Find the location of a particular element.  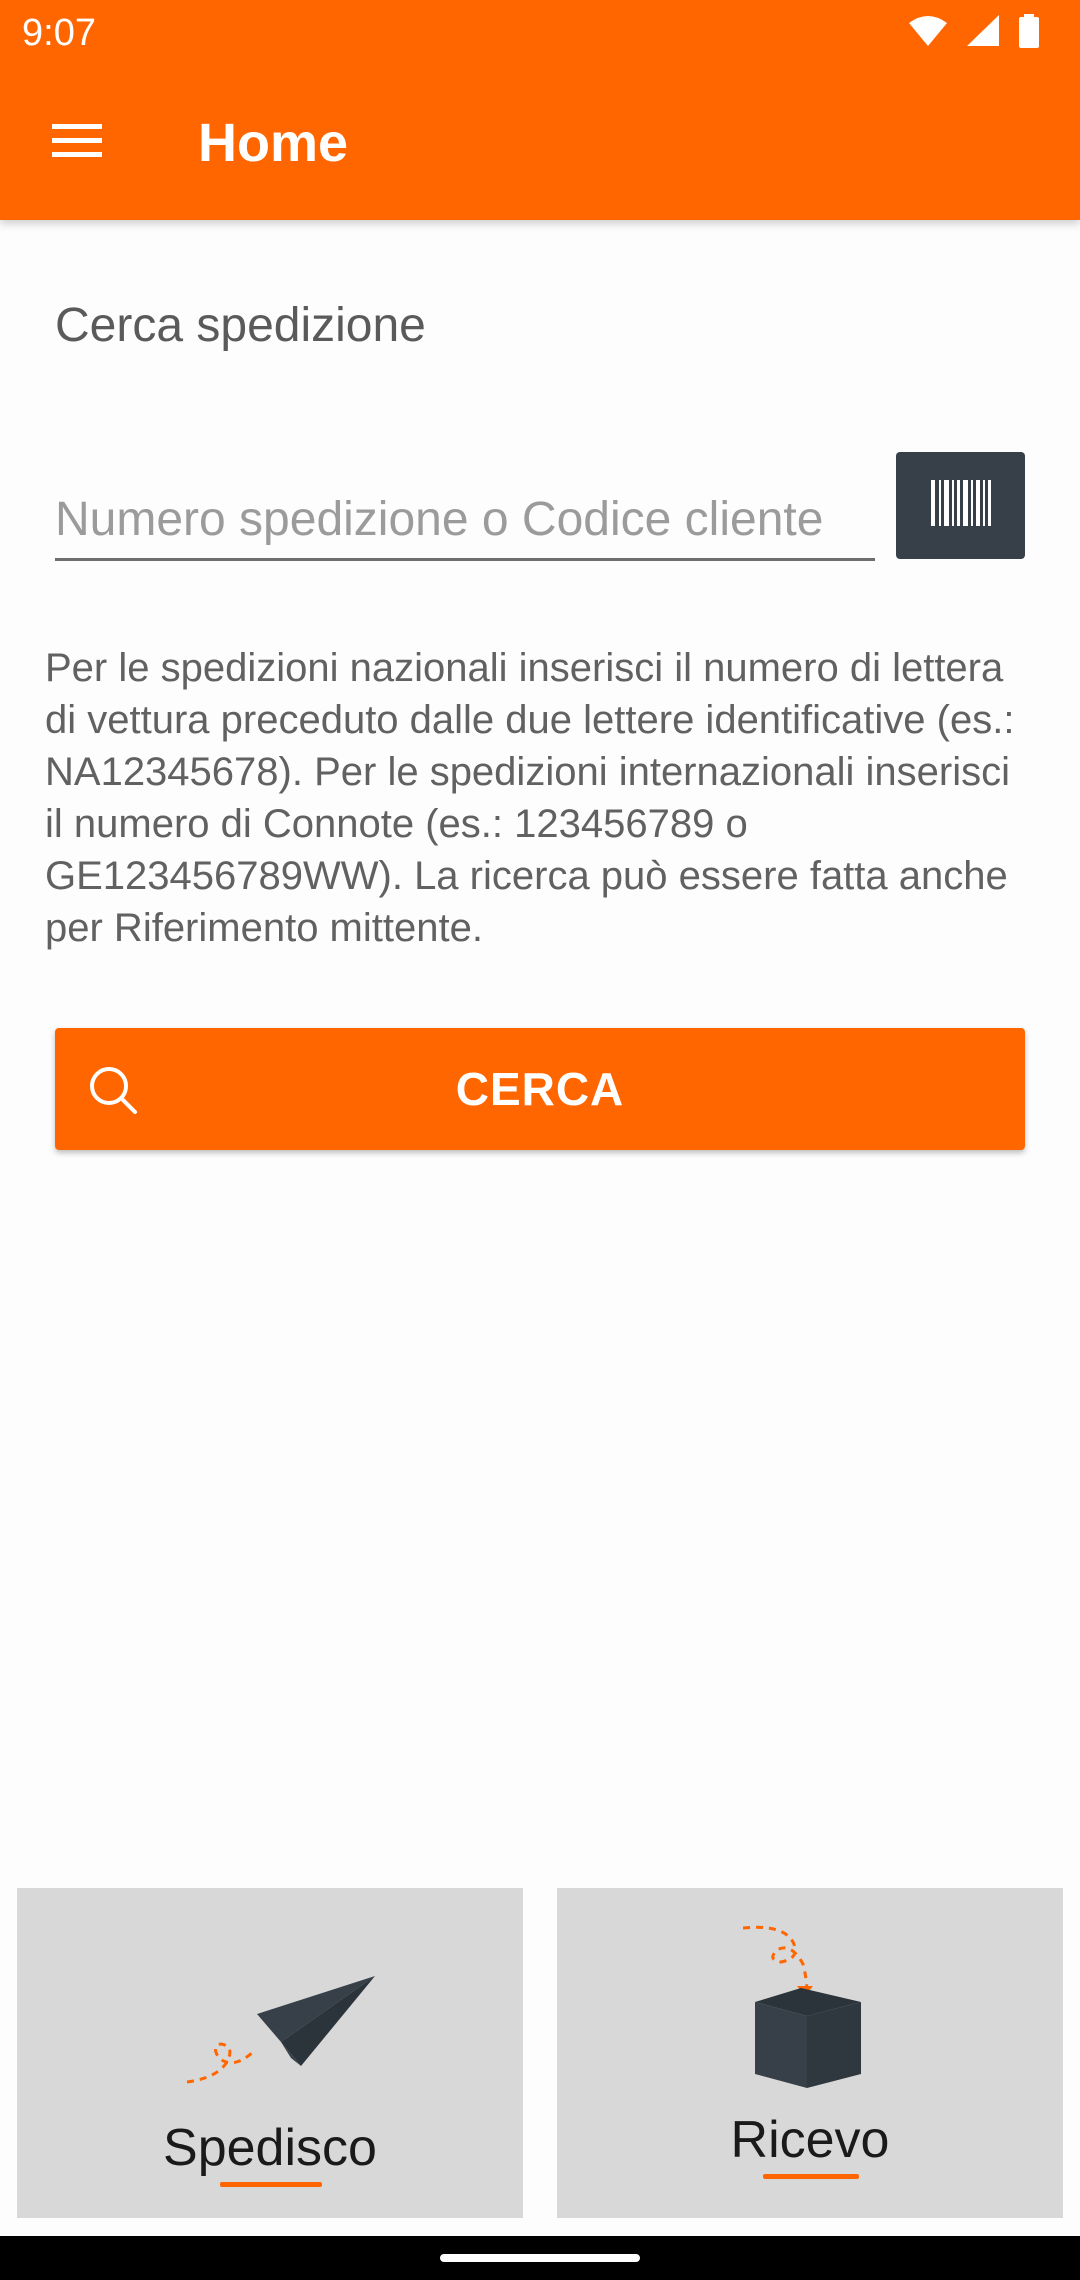

box-icon is located at coordinates (807, 2011).